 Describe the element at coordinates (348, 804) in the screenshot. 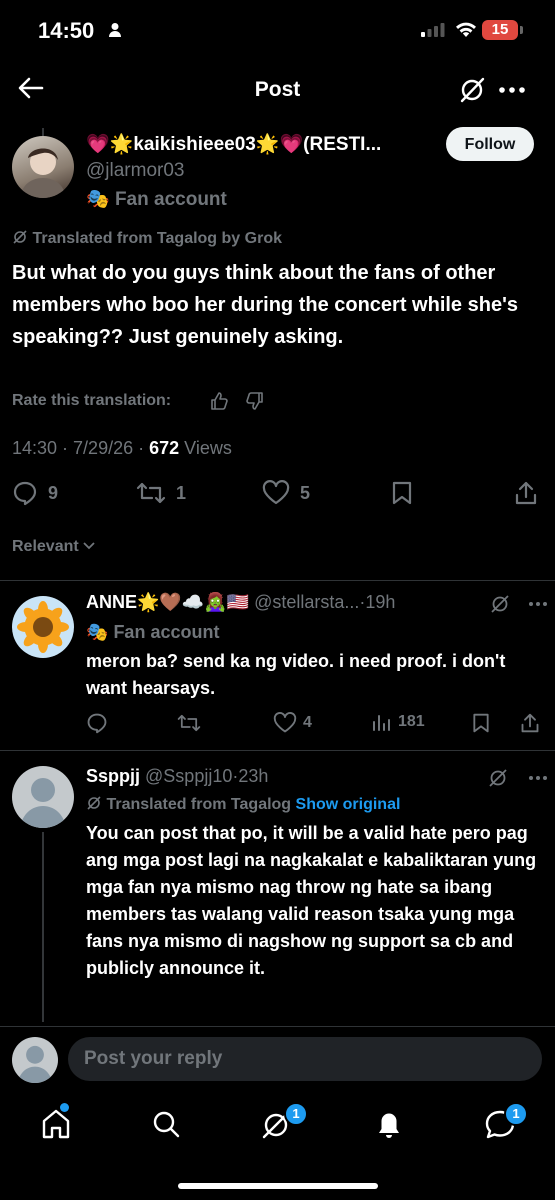

I see `show-original-link: Show original` at that location.